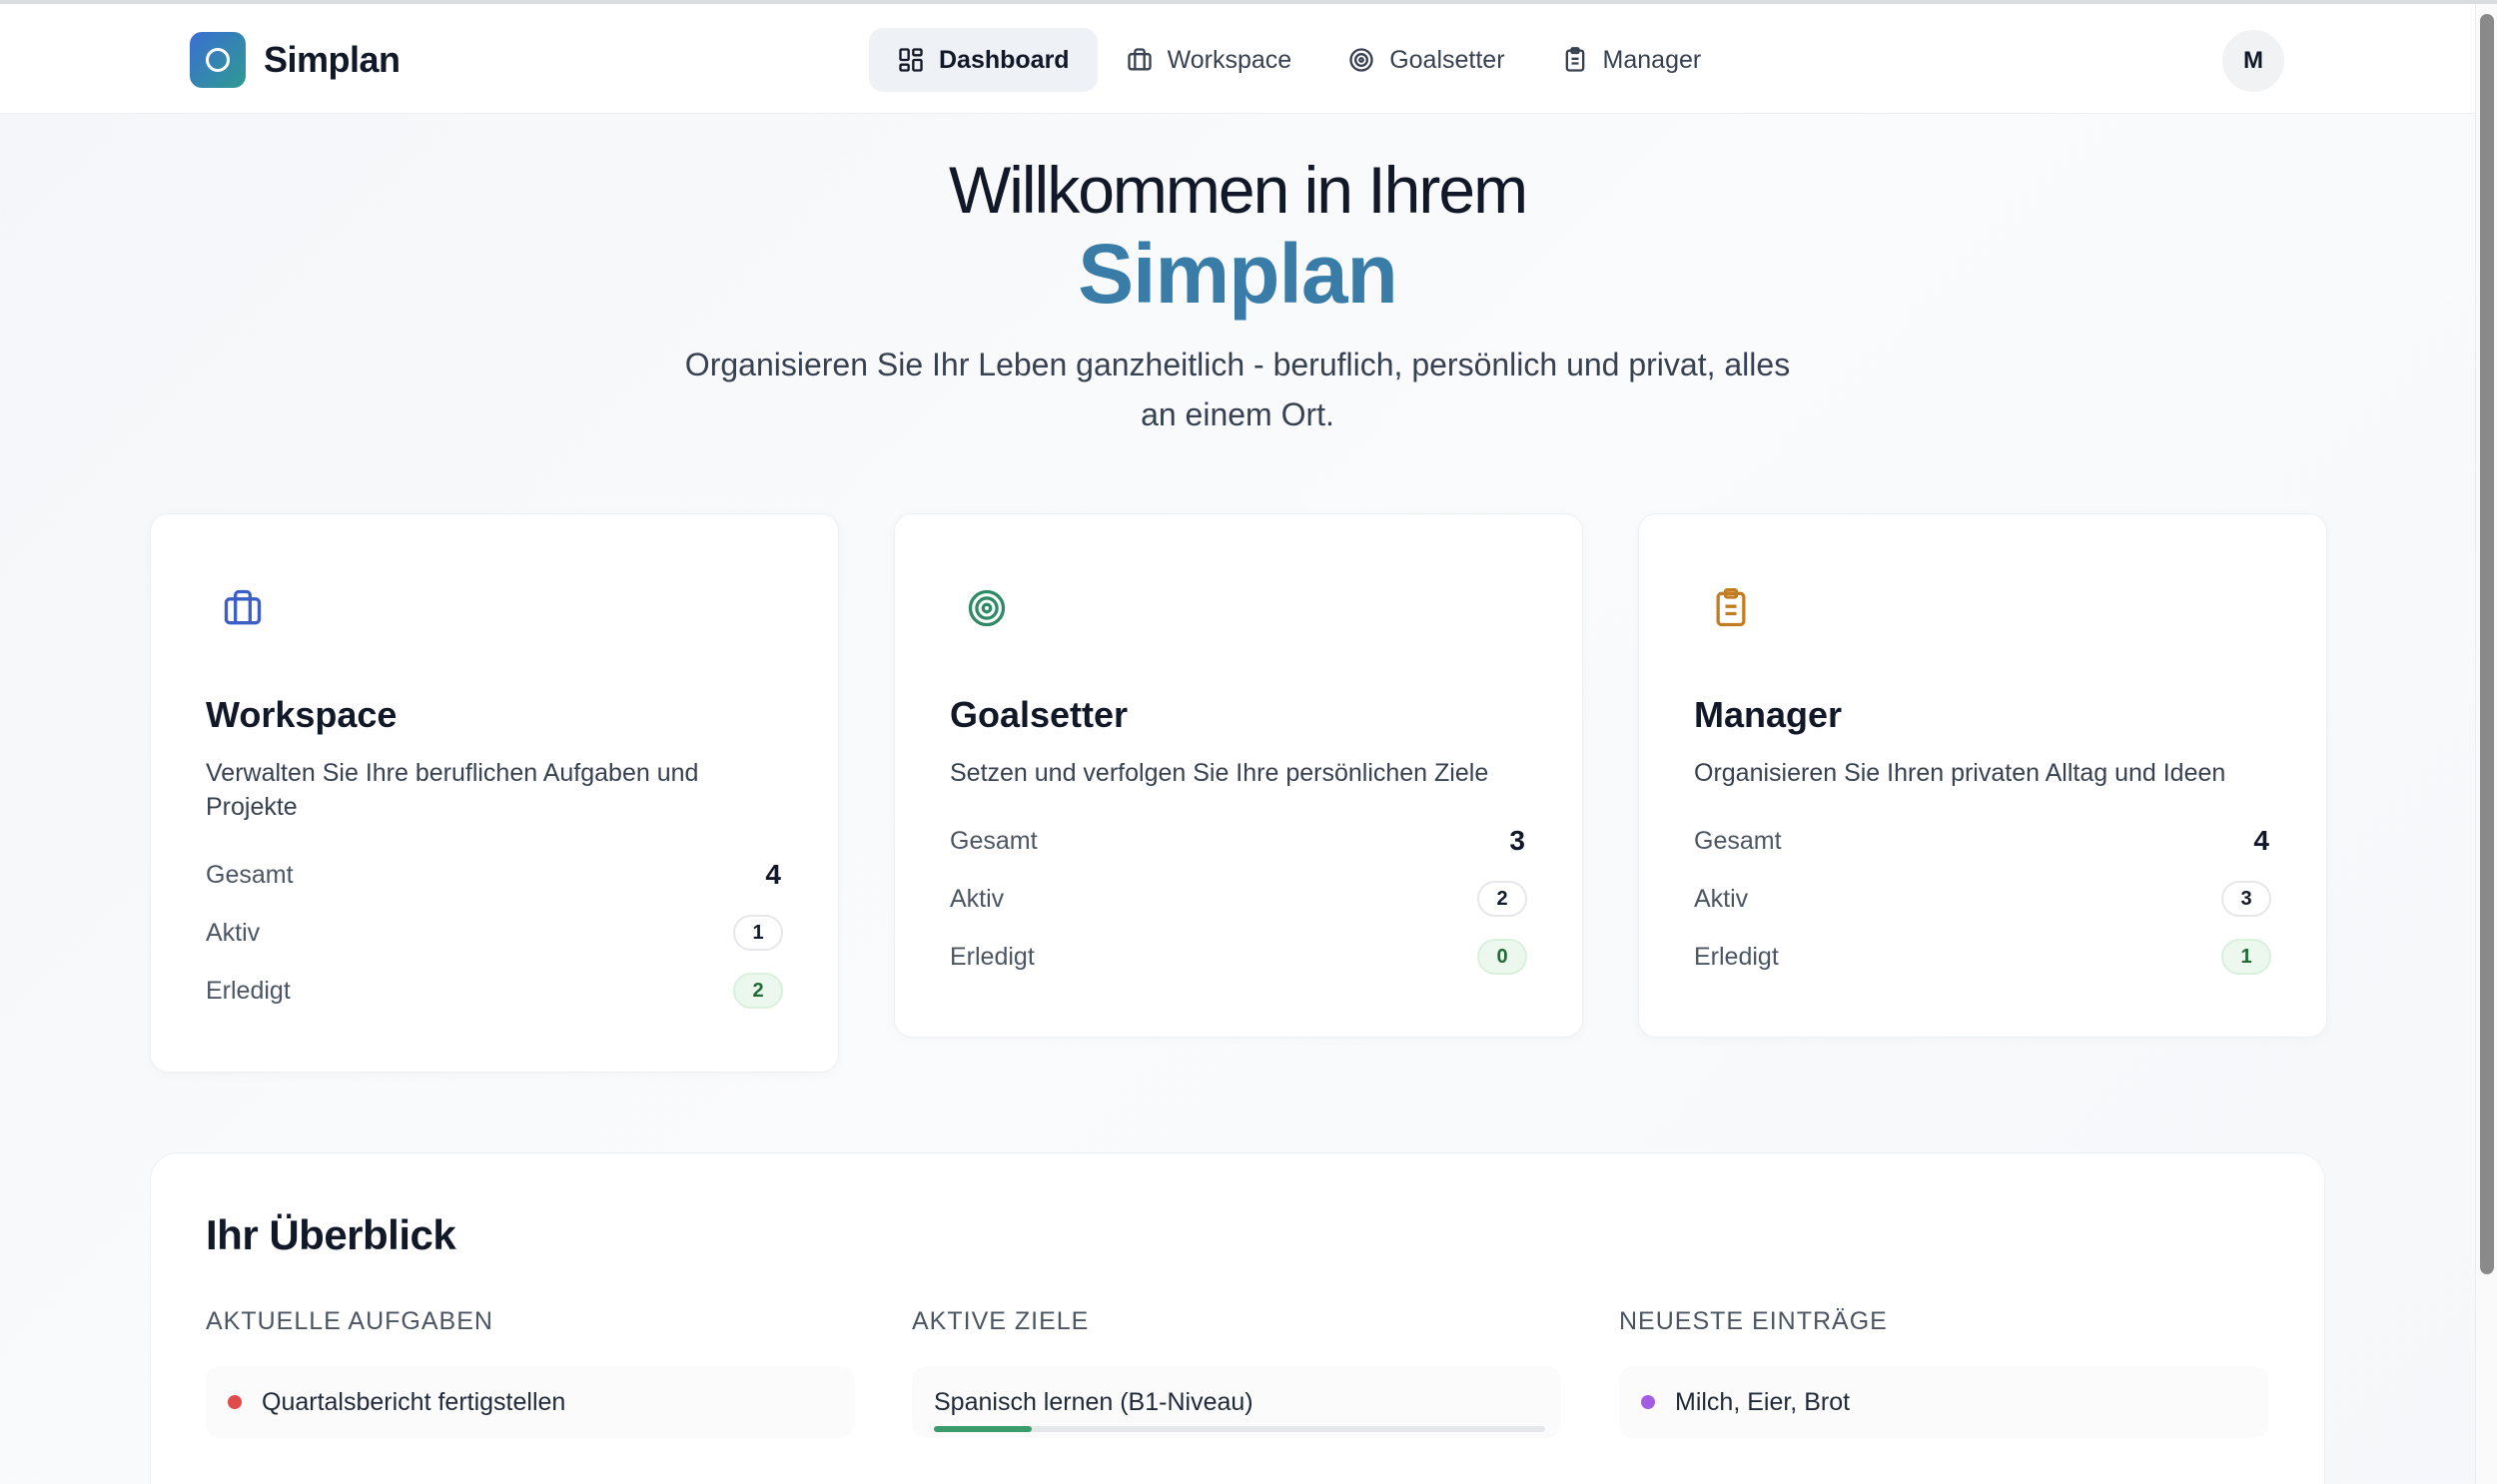 The image size is (2497, 1484). Describe the element at coordinates (911, 60) in the screenshot. I see `grid-icon` at that location.